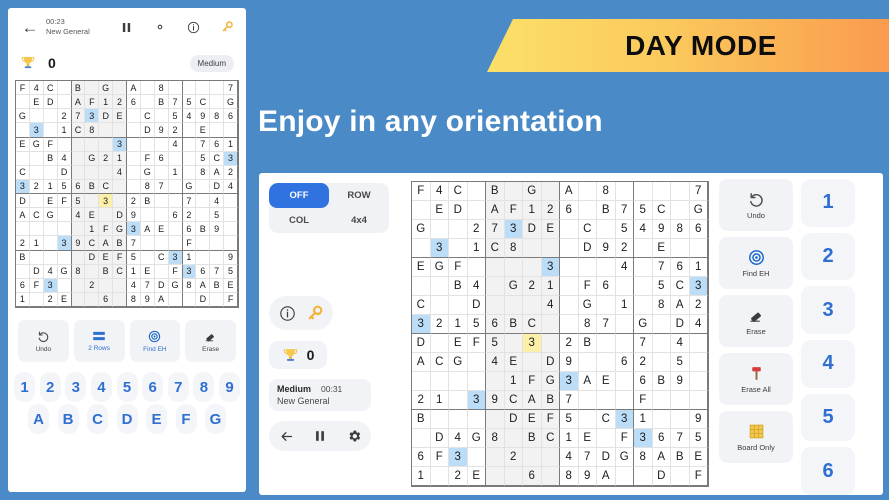 This screenshot has width=889, height=500. What do you see at coordinates (147, 285) in the screenshot?
I see `board-cell: 7` at bounding box center [147, 285].